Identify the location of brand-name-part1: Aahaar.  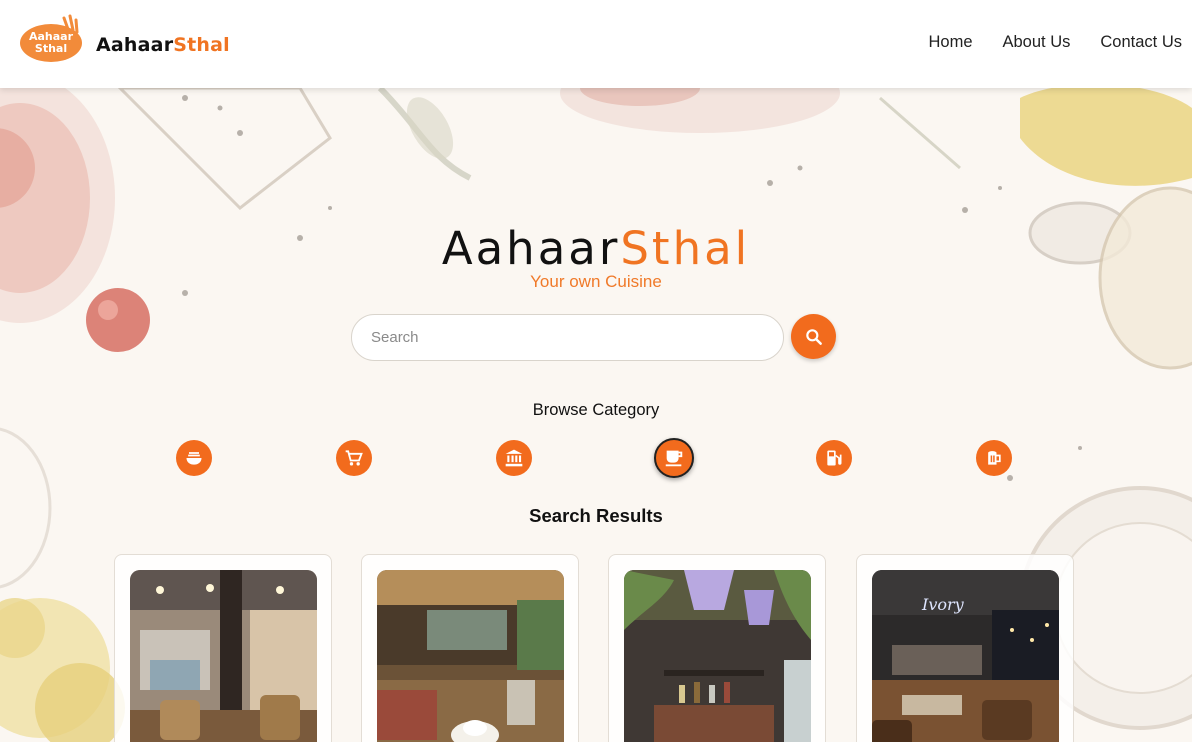
(135, 45).